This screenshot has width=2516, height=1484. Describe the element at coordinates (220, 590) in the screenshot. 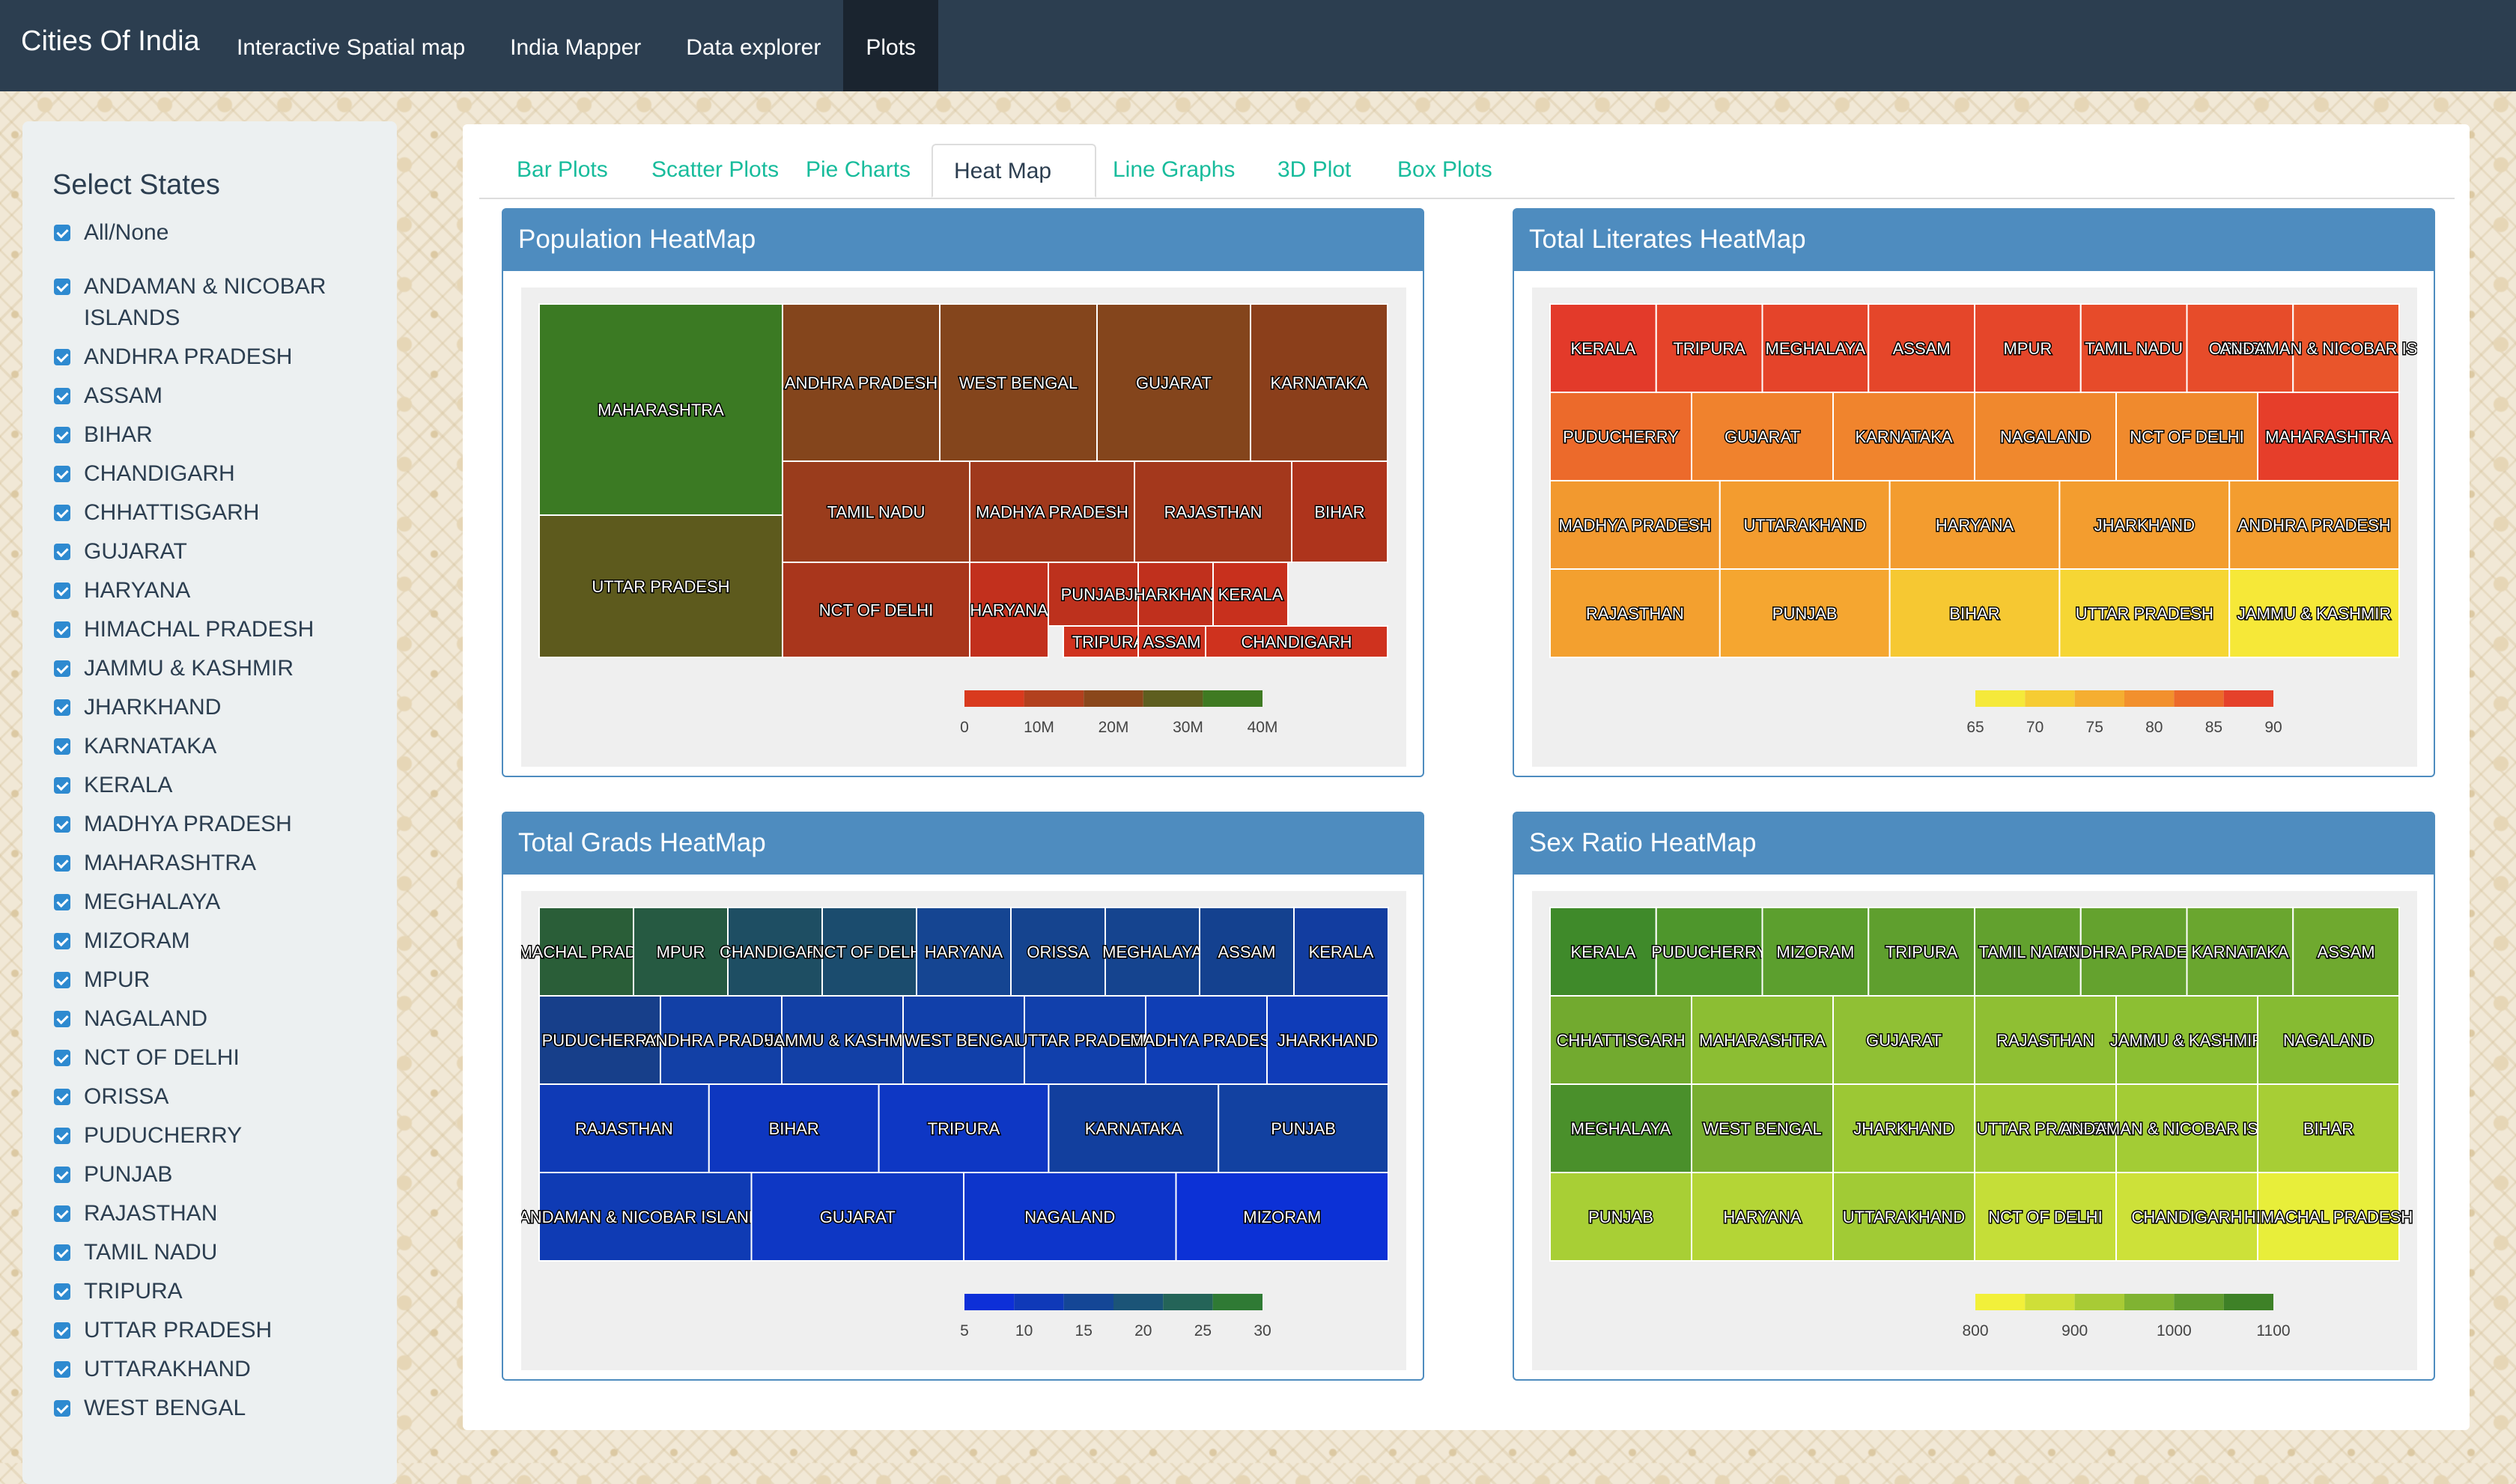

I see `state-checkbox-row: HARYANA` at that location.